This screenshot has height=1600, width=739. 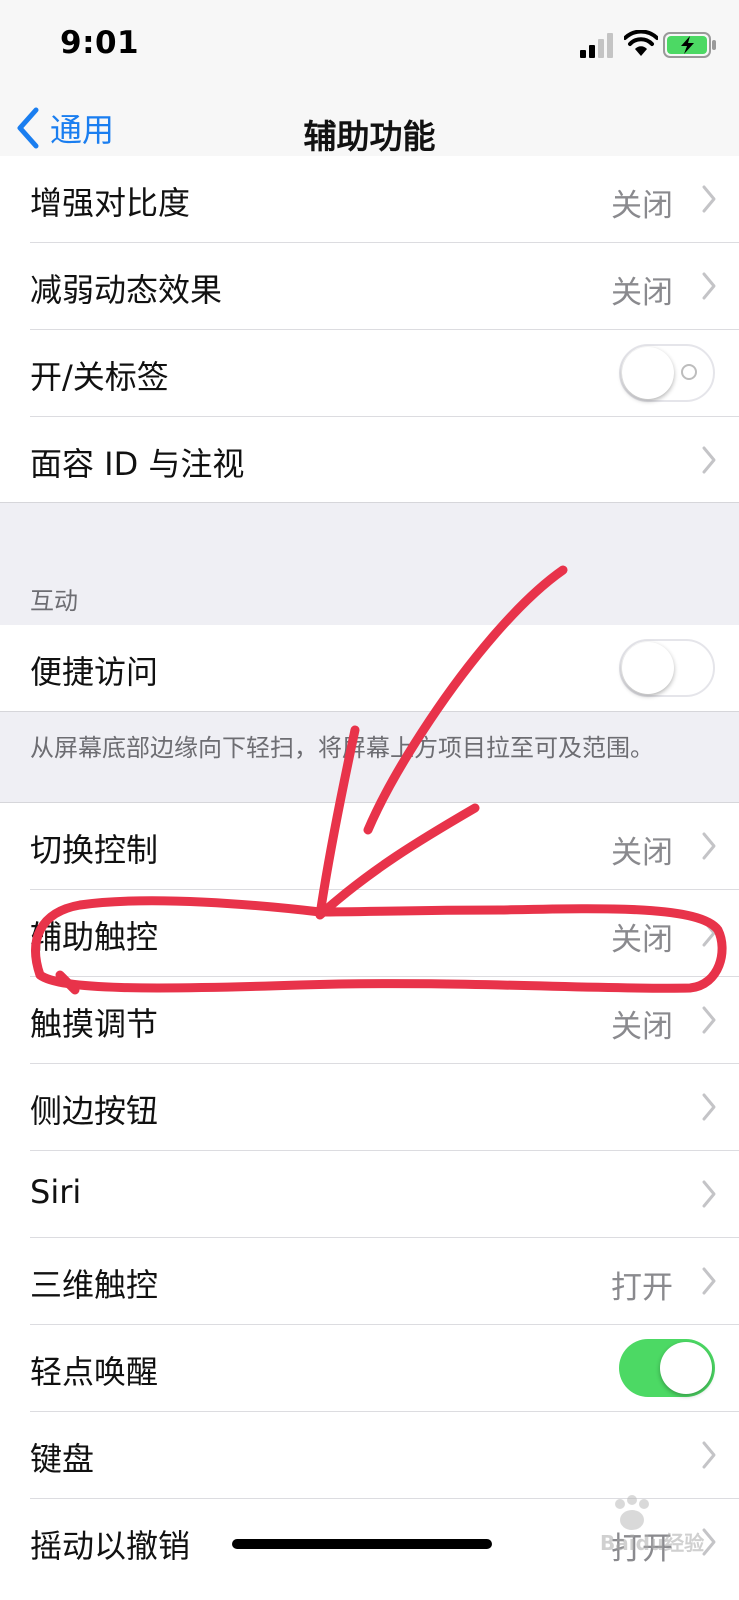 What do you see at coordinates (99, 377) in the screenshot?
I see `setting-label: 开/关标签` at bounding box center [99, 377].